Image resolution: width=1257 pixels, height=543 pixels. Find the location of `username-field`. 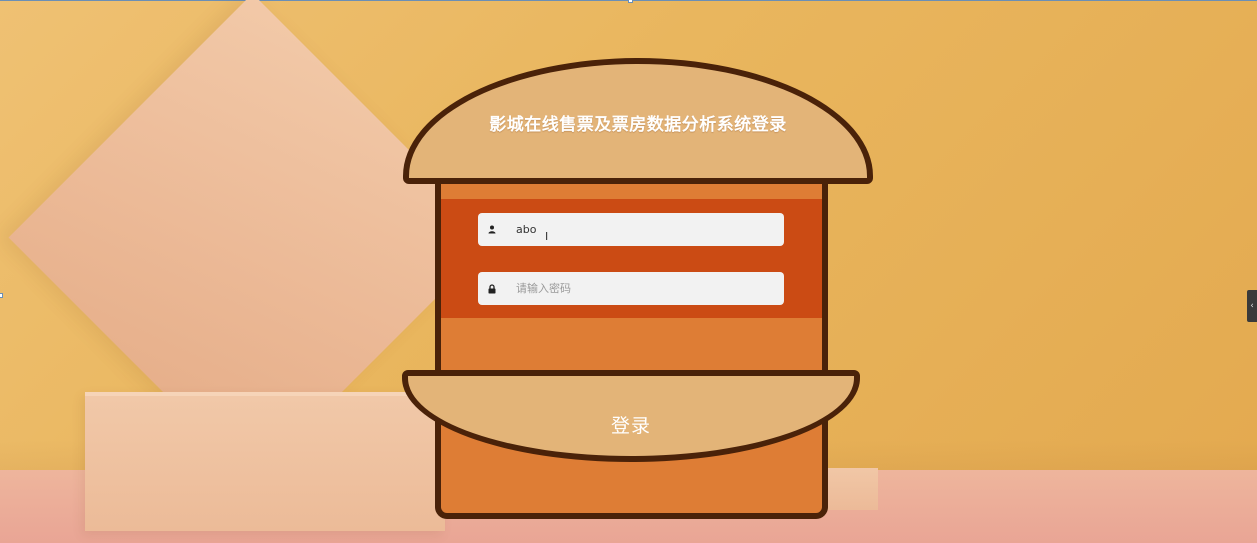

username-field is located at coordinates (631, 229).